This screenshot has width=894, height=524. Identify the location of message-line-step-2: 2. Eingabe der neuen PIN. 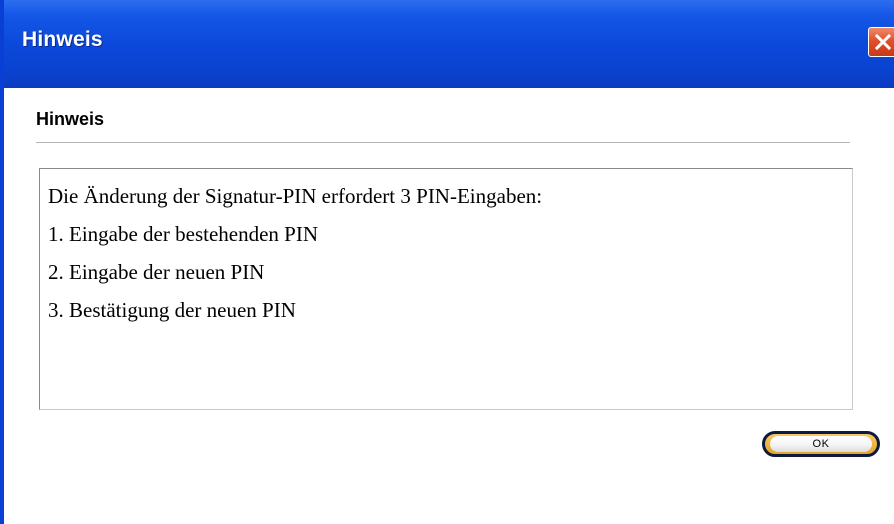
(156, 272).